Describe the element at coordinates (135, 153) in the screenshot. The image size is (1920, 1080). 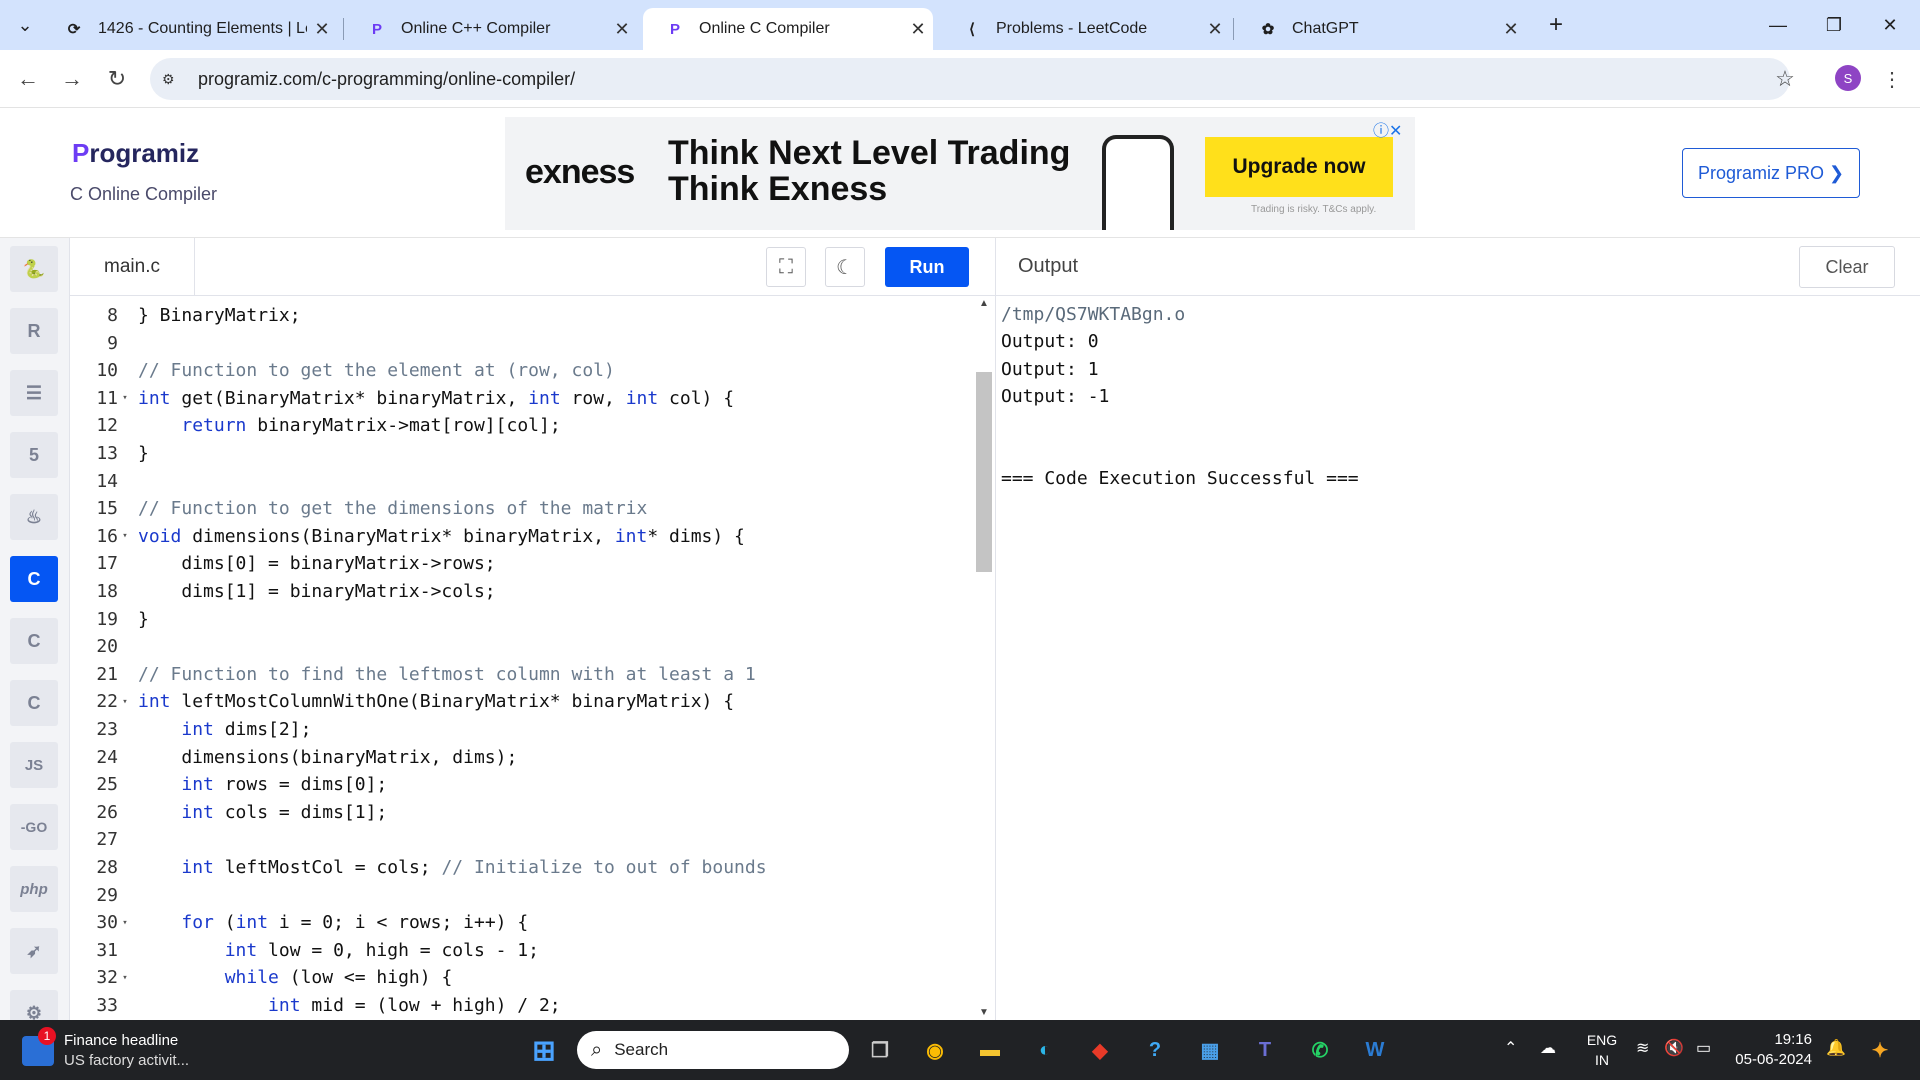
I see `programiz-logo: Programiz` at that location.